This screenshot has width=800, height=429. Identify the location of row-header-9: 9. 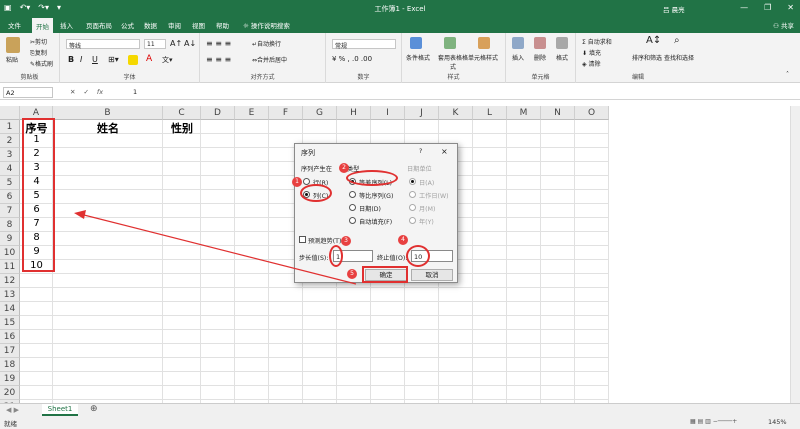
(10, 239).